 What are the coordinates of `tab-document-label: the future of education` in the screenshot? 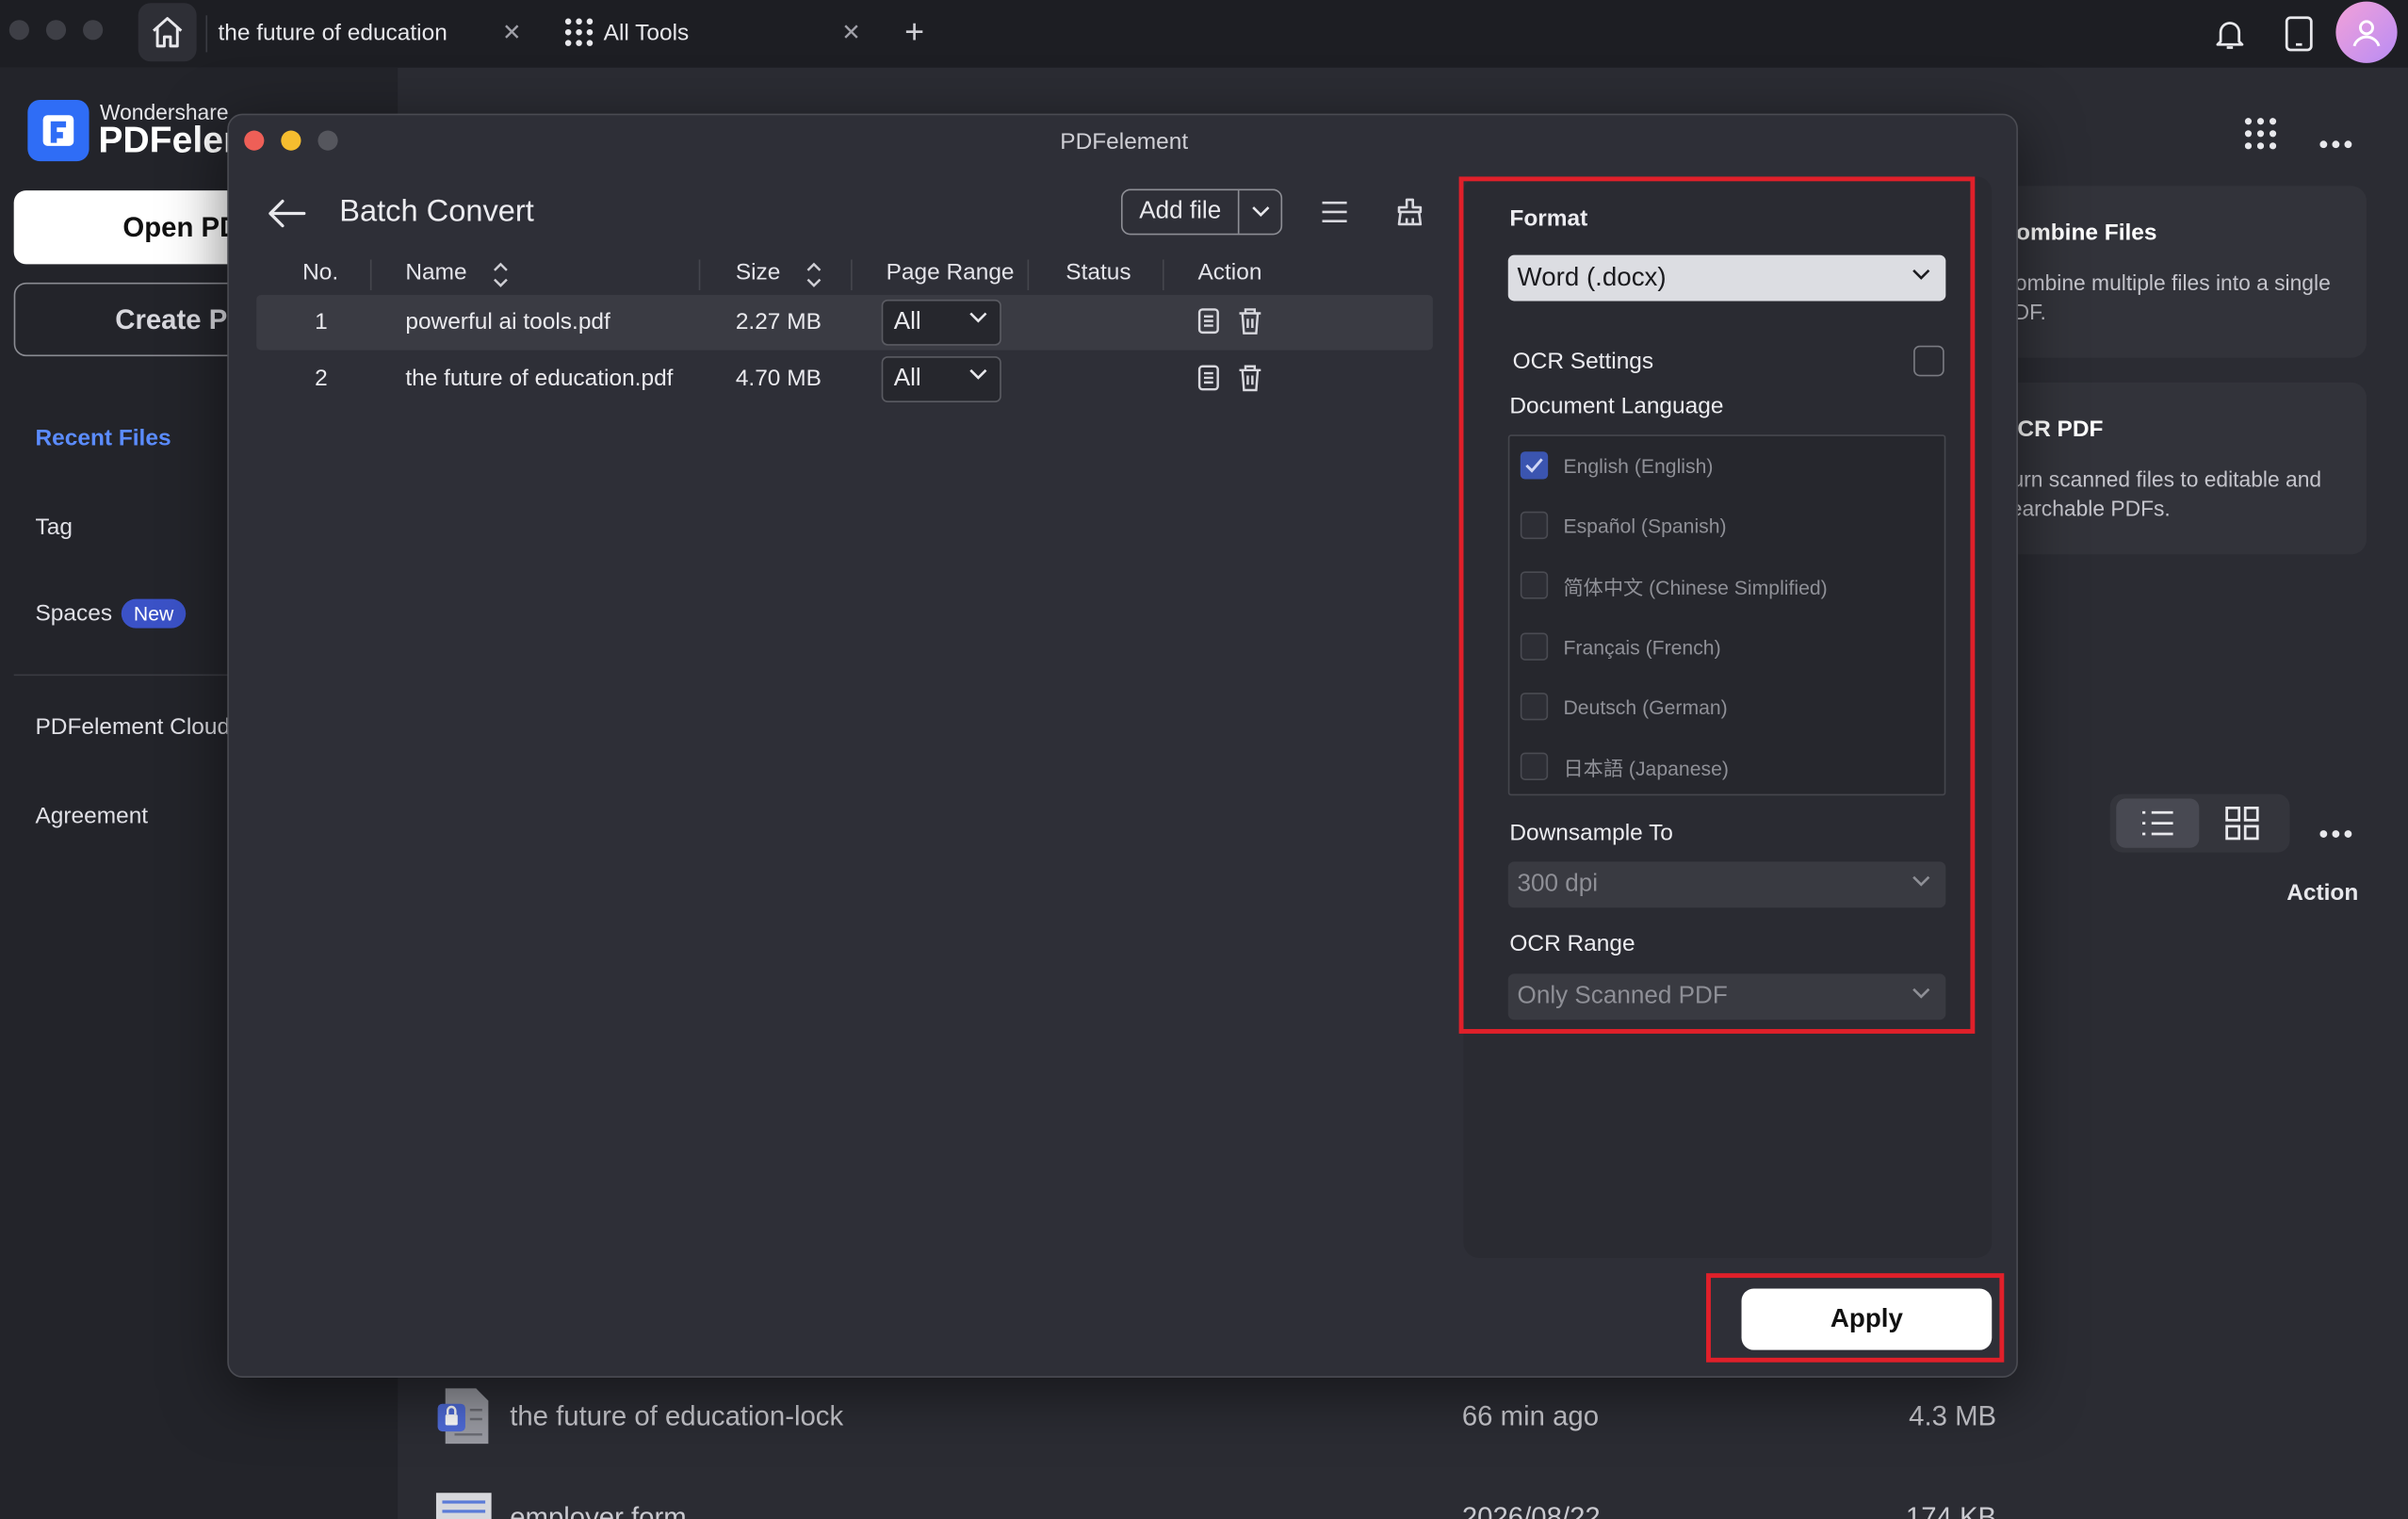 It's located at (333, 32).